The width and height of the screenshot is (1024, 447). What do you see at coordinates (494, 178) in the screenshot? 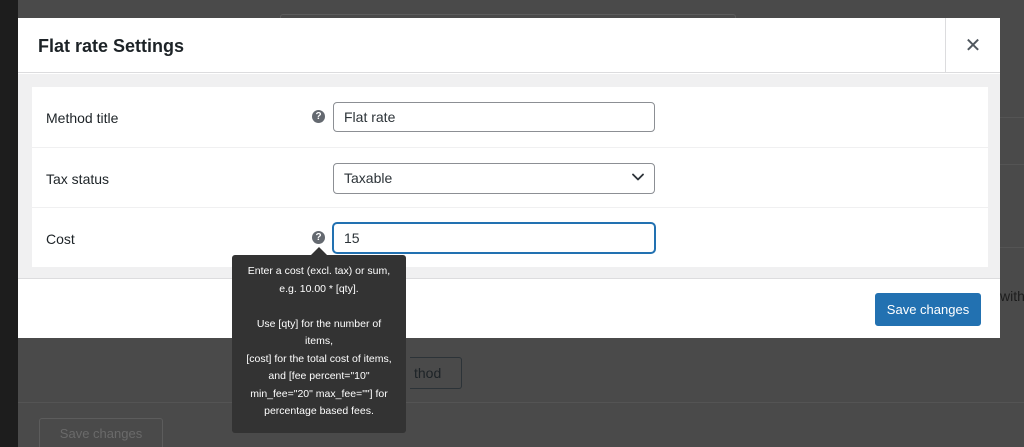
I see `tax-status-select: Taxable` at bounding box center [494, 178].